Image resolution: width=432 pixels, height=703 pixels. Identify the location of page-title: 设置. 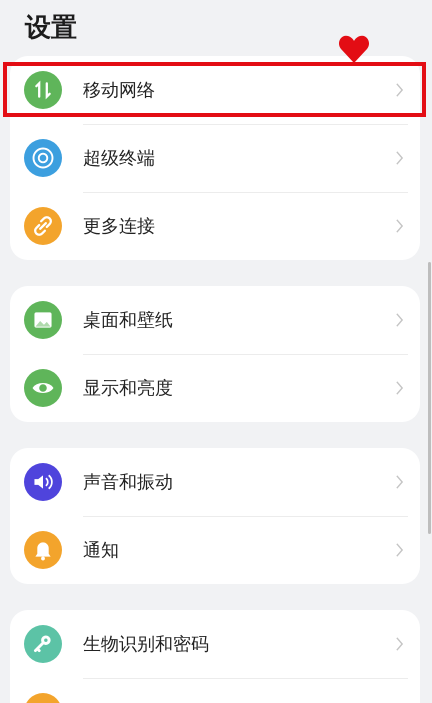
(50, 28).